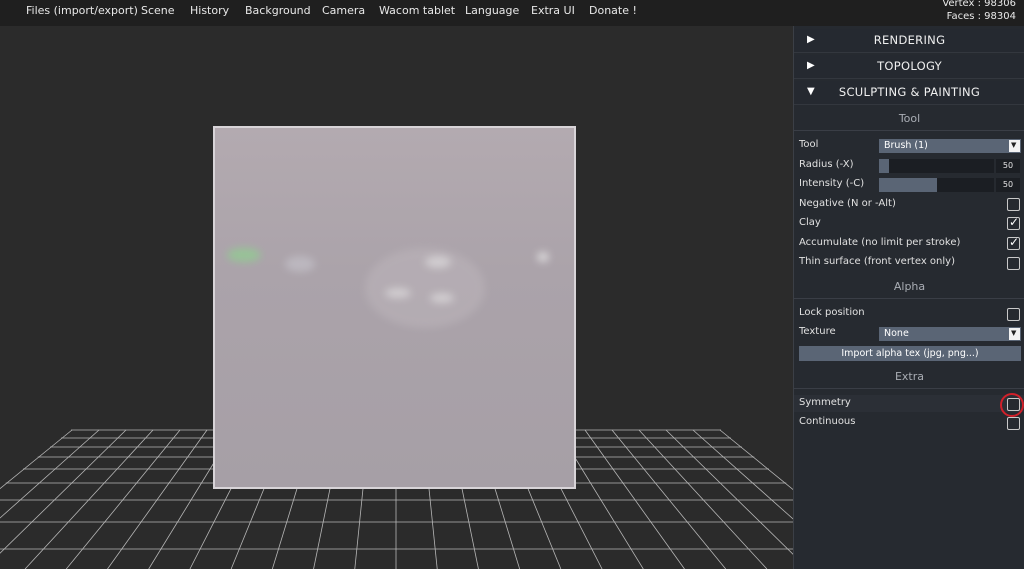  Describe the element at coordinates (826, 164) in the screenshot. I see `radius-label: Radius (-X)` at that location.